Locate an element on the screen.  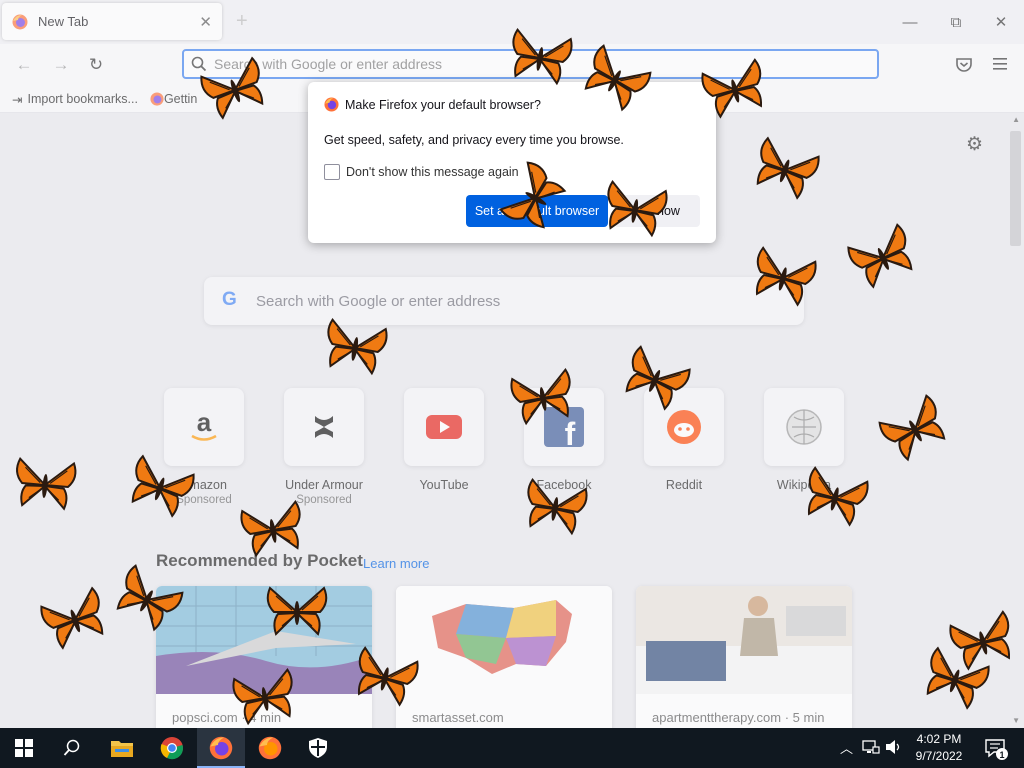
dont-show-checkbox: Don't show this message again is located at coordinates (421, 172).